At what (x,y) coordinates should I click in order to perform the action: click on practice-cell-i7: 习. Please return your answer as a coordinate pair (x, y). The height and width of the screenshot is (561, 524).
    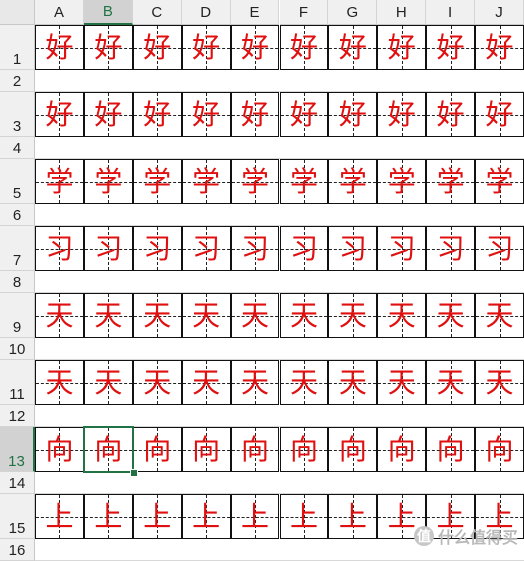
    Looking at the image, I should click on (451, 248).